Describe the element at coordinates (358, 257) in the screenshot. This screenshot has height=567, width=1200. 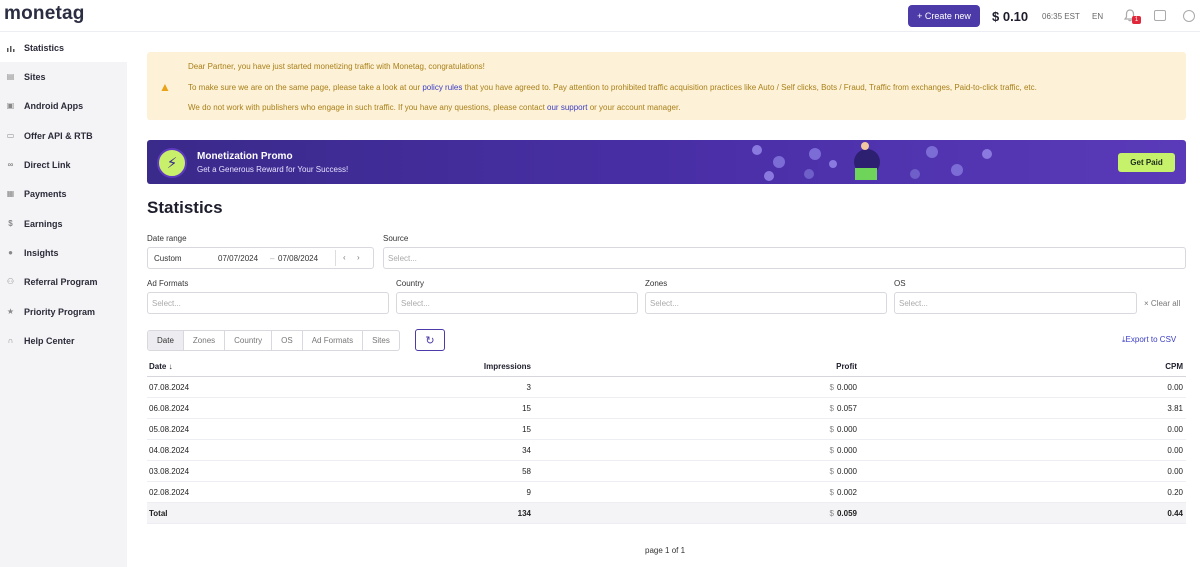
I see `next-arrow-icon: ›` at that location.